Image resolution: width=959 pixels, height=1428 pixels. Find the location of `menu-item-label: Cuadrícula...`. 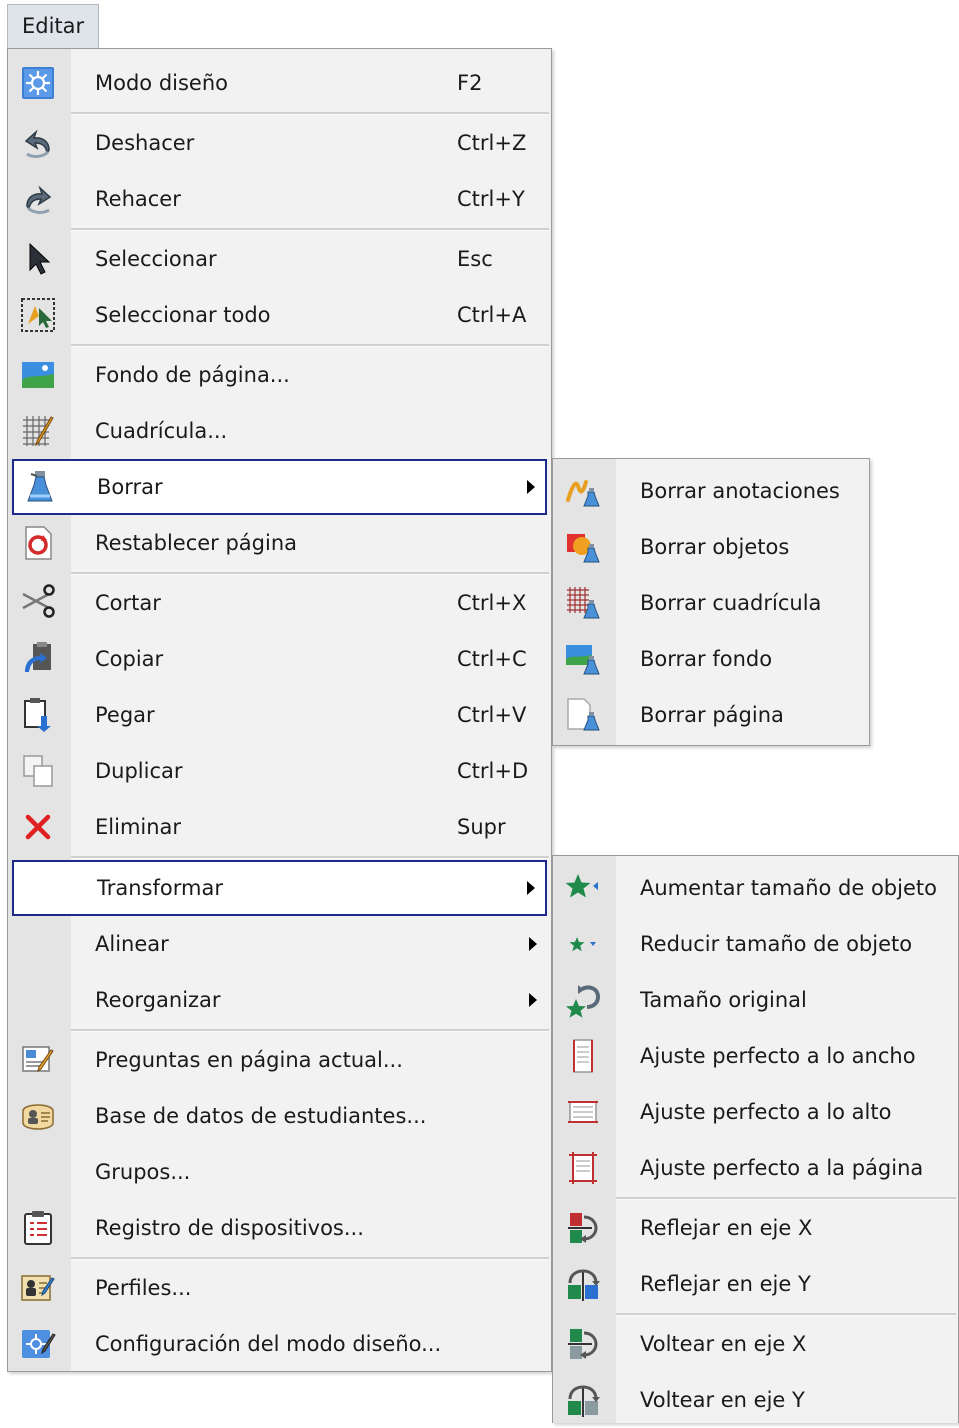

menu-item-label: Cuadrícula... is located at coordinates (161, 431).